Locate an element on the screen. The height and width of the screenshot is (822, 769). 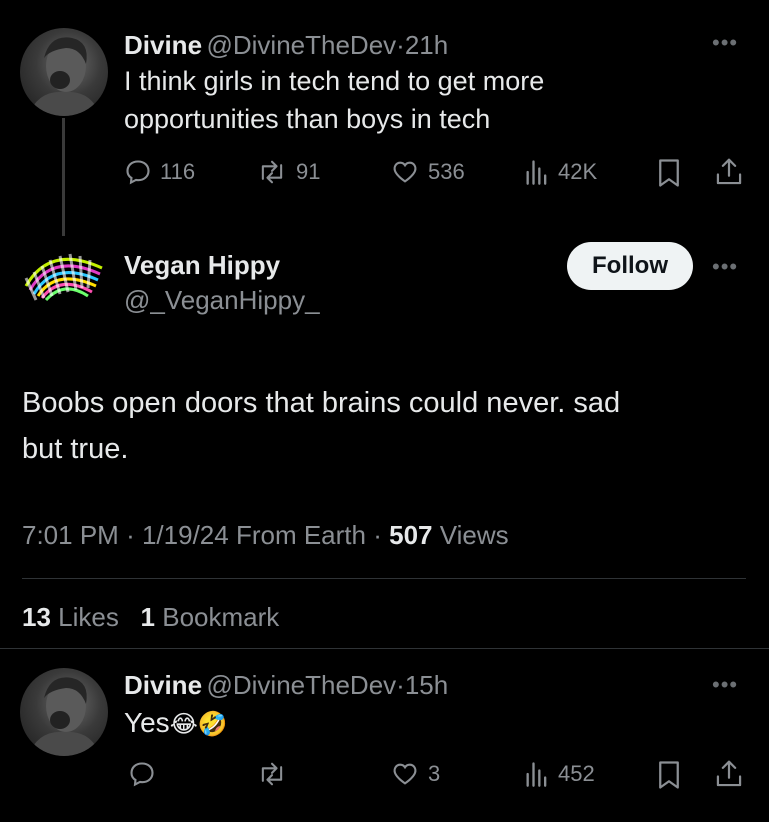
bookmarks-stat: 1 Bookmark is located at coordinates (210, 617).